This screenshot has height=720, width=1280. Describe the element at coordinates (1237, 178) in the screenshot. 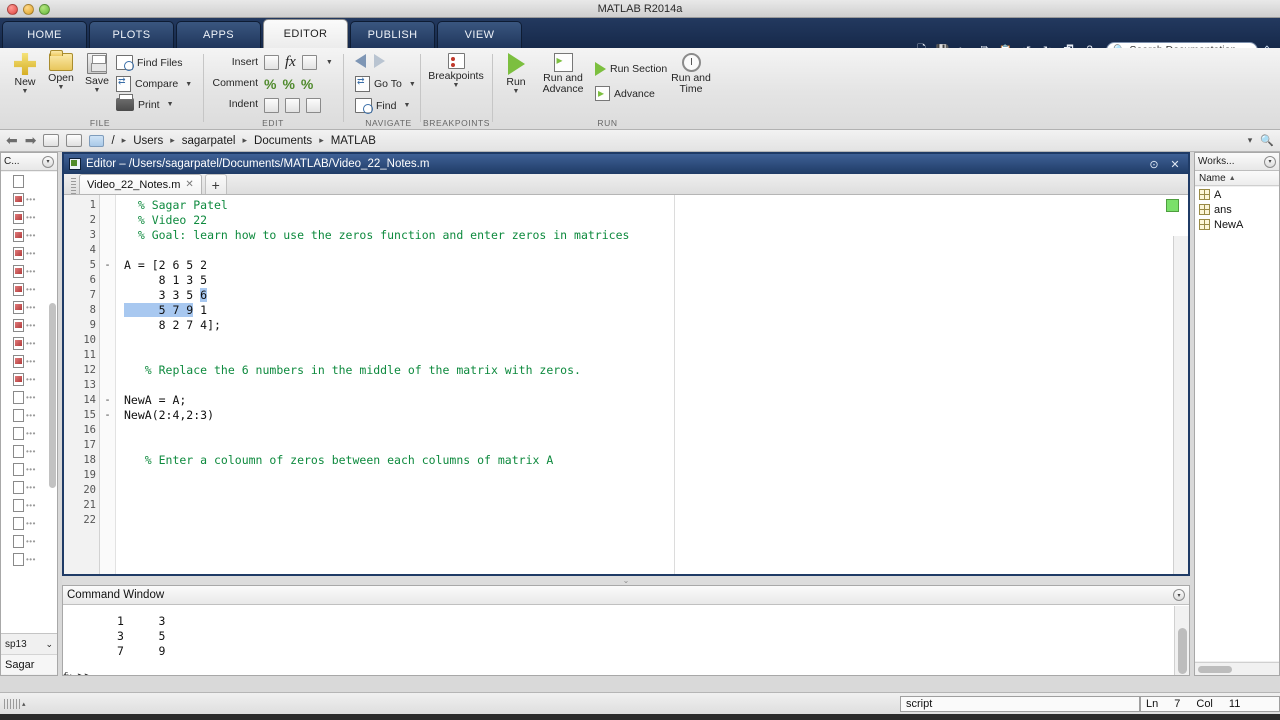

I see `workspace-column-header: Name ▲` at that location.